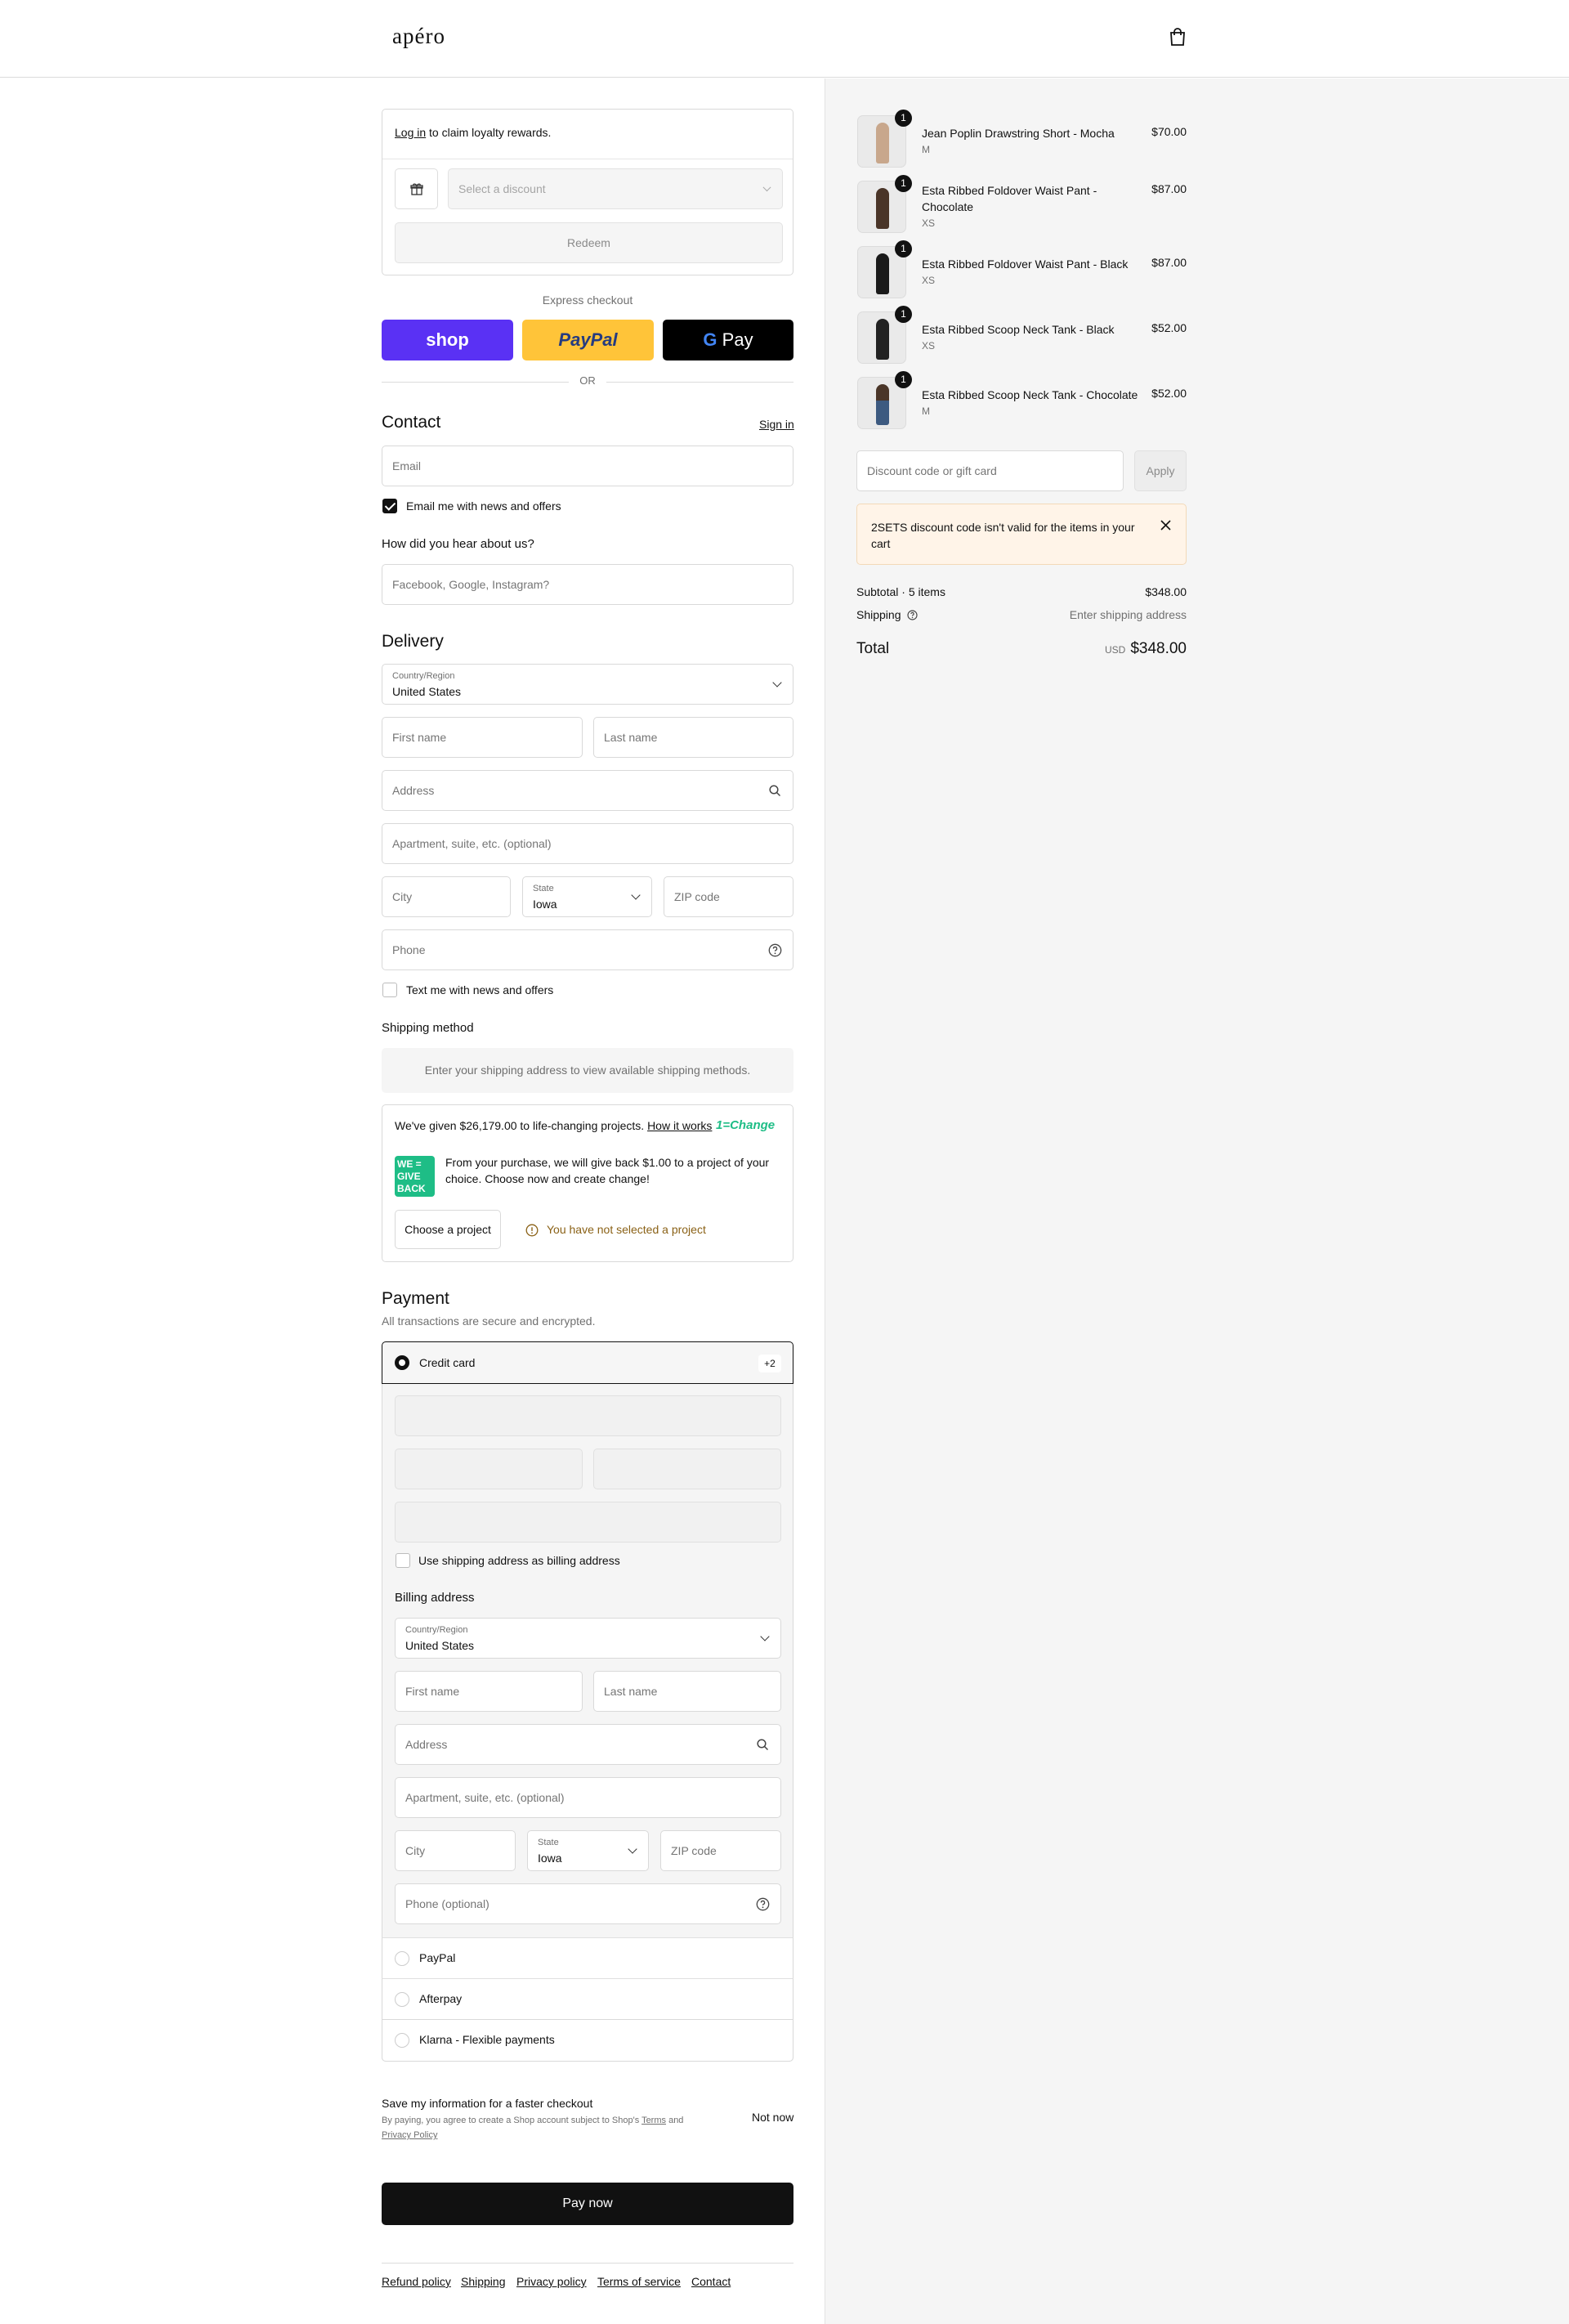 The image size is (1569, 2324). What do you see at coordinates (711, 2281) in the screenshot?
I see `contact-link: Contact` at bounding box center [711, 2281].